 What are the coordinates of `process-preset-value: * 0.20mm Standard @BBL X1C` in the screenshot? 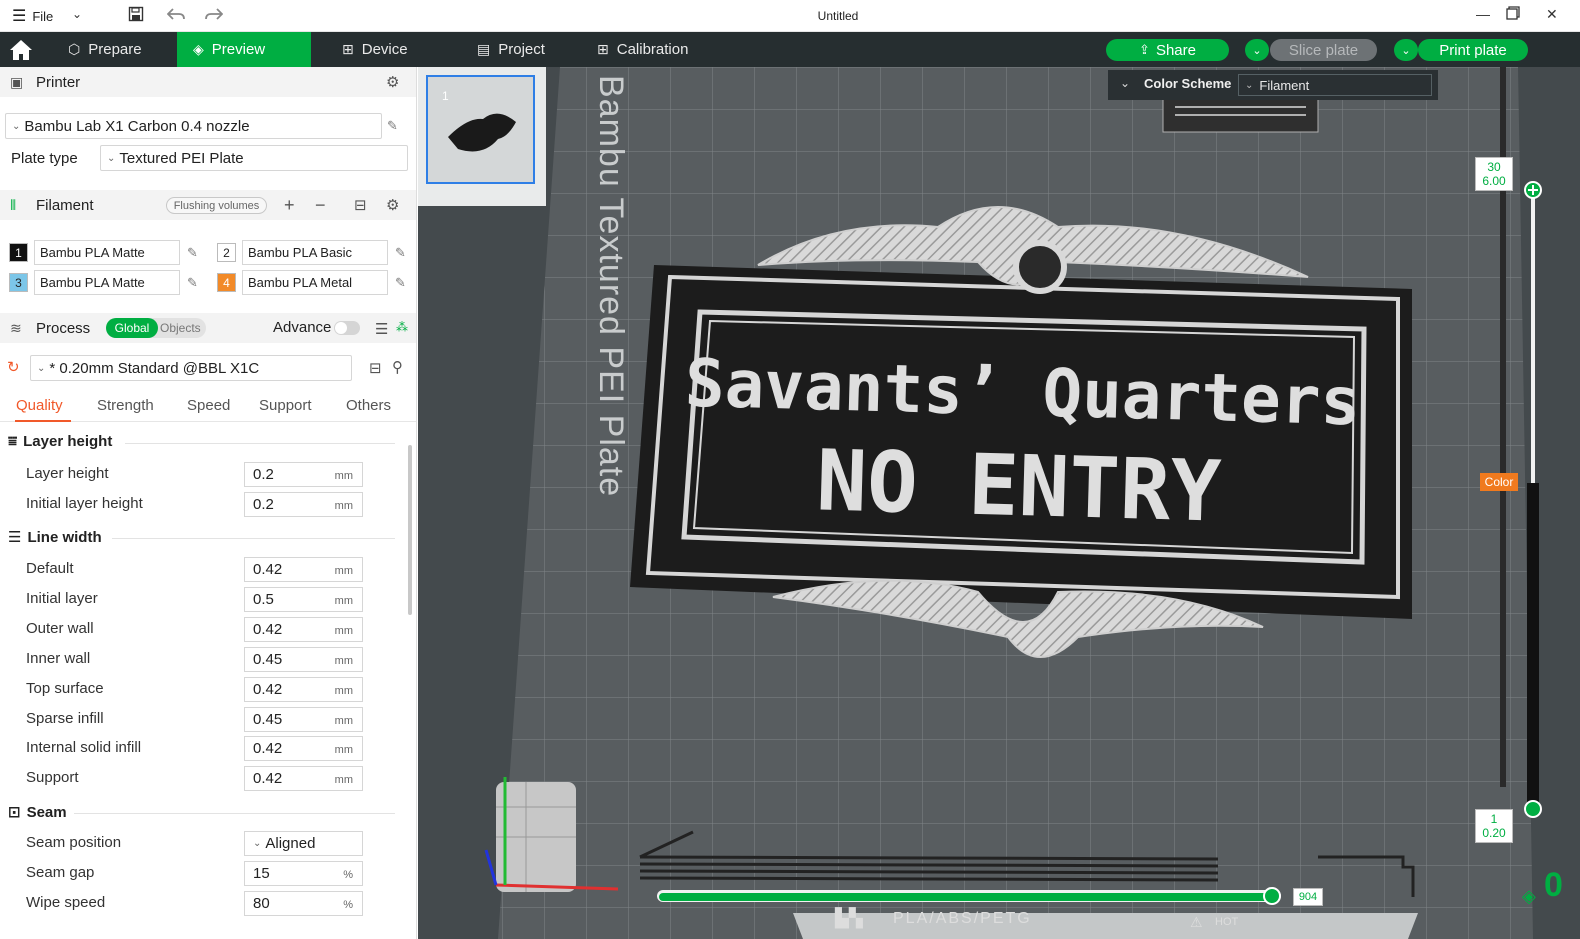 It's located at (154, 368).